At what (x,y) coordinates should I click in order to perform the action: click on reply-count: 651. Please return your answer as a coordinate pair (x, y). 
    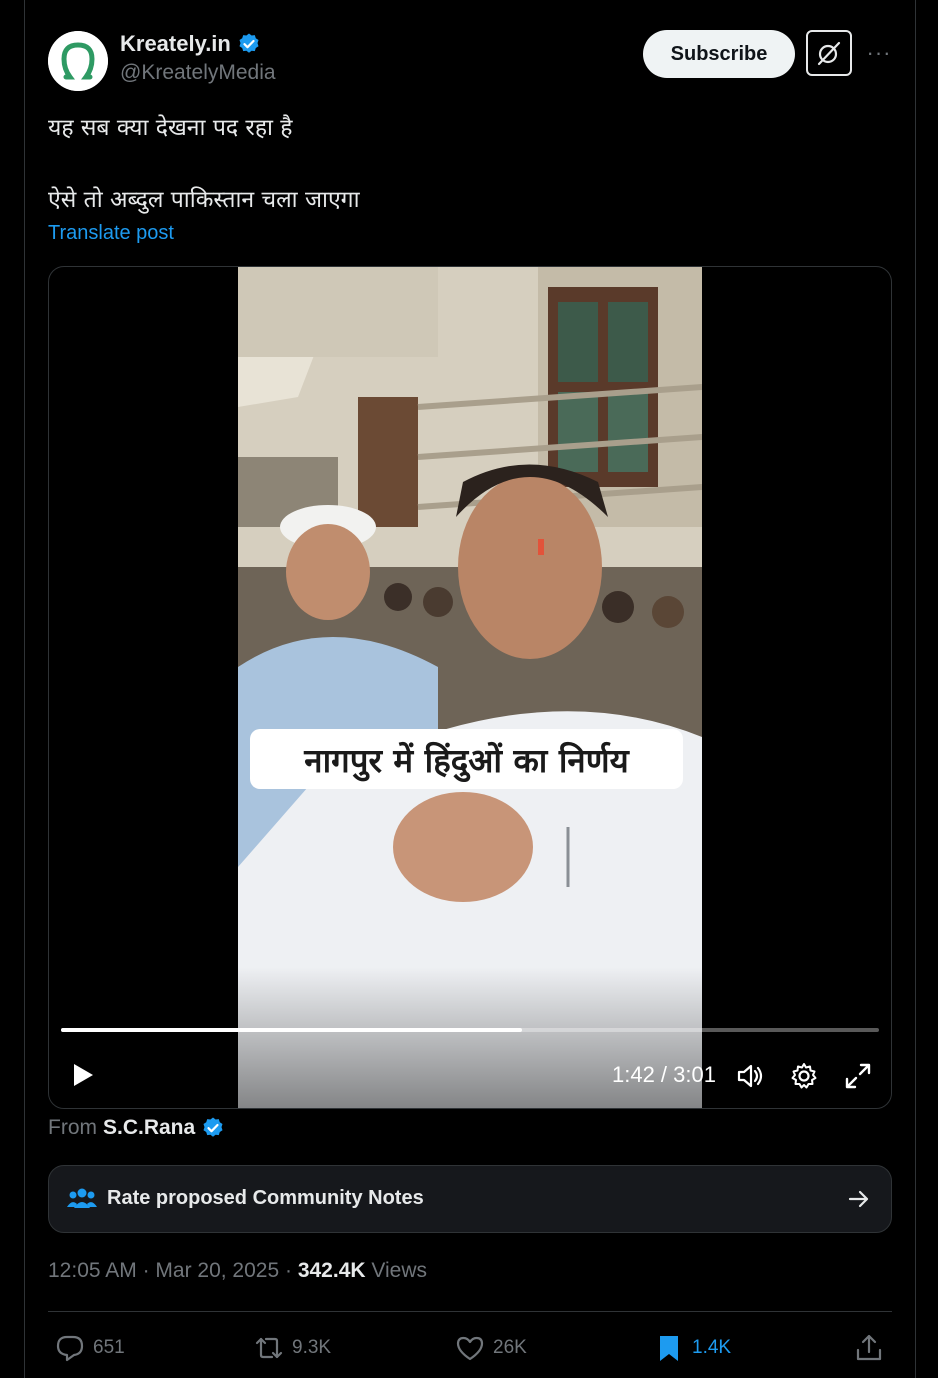
    Looking at the image, I should click on (109, 1347).